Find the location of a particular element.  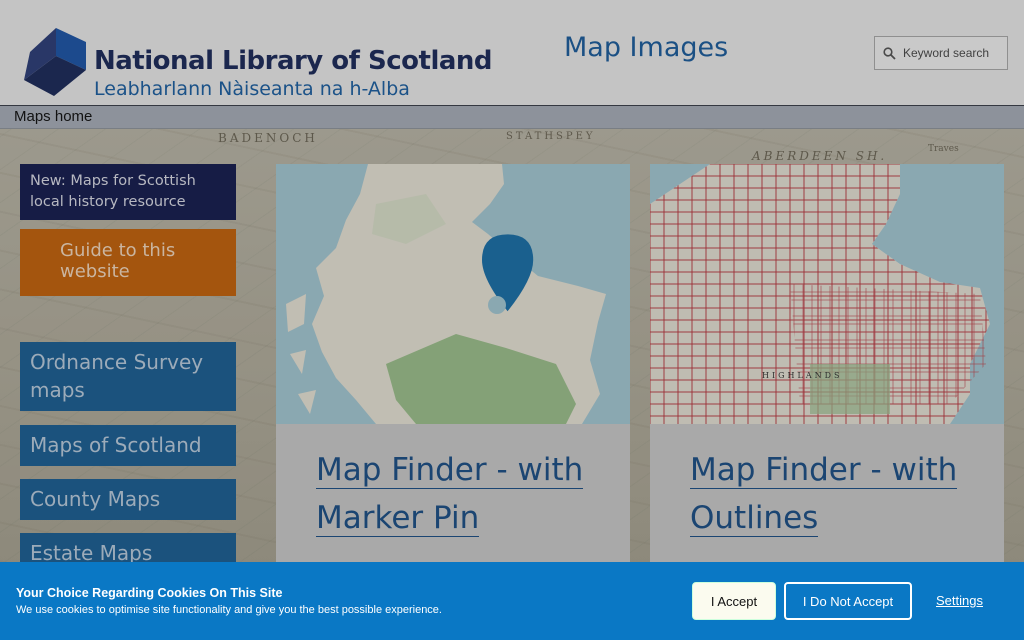

page-title: Map Images is located at coordinates (646, 47).